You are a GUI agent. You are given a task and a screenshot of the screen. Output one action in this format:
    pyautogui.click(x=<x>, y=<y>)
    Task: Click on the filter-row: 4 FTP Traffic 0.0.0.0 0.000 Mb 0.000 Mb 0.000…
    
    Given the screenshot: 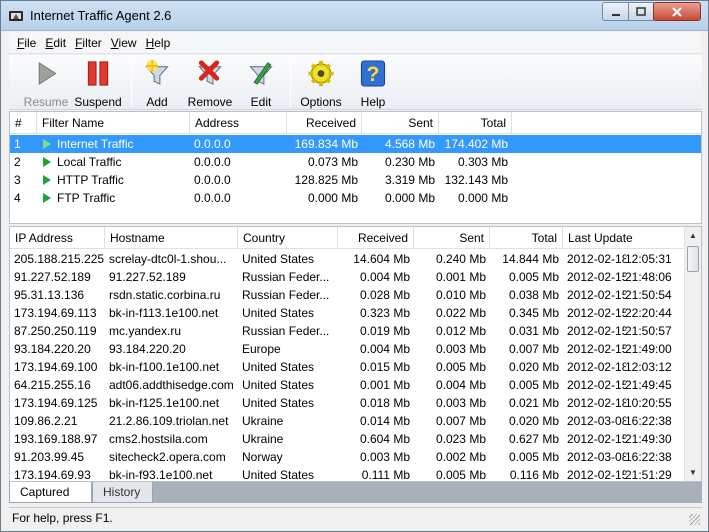 What is the action you would take?
    pyautogui.click(x=355, y=198)
    